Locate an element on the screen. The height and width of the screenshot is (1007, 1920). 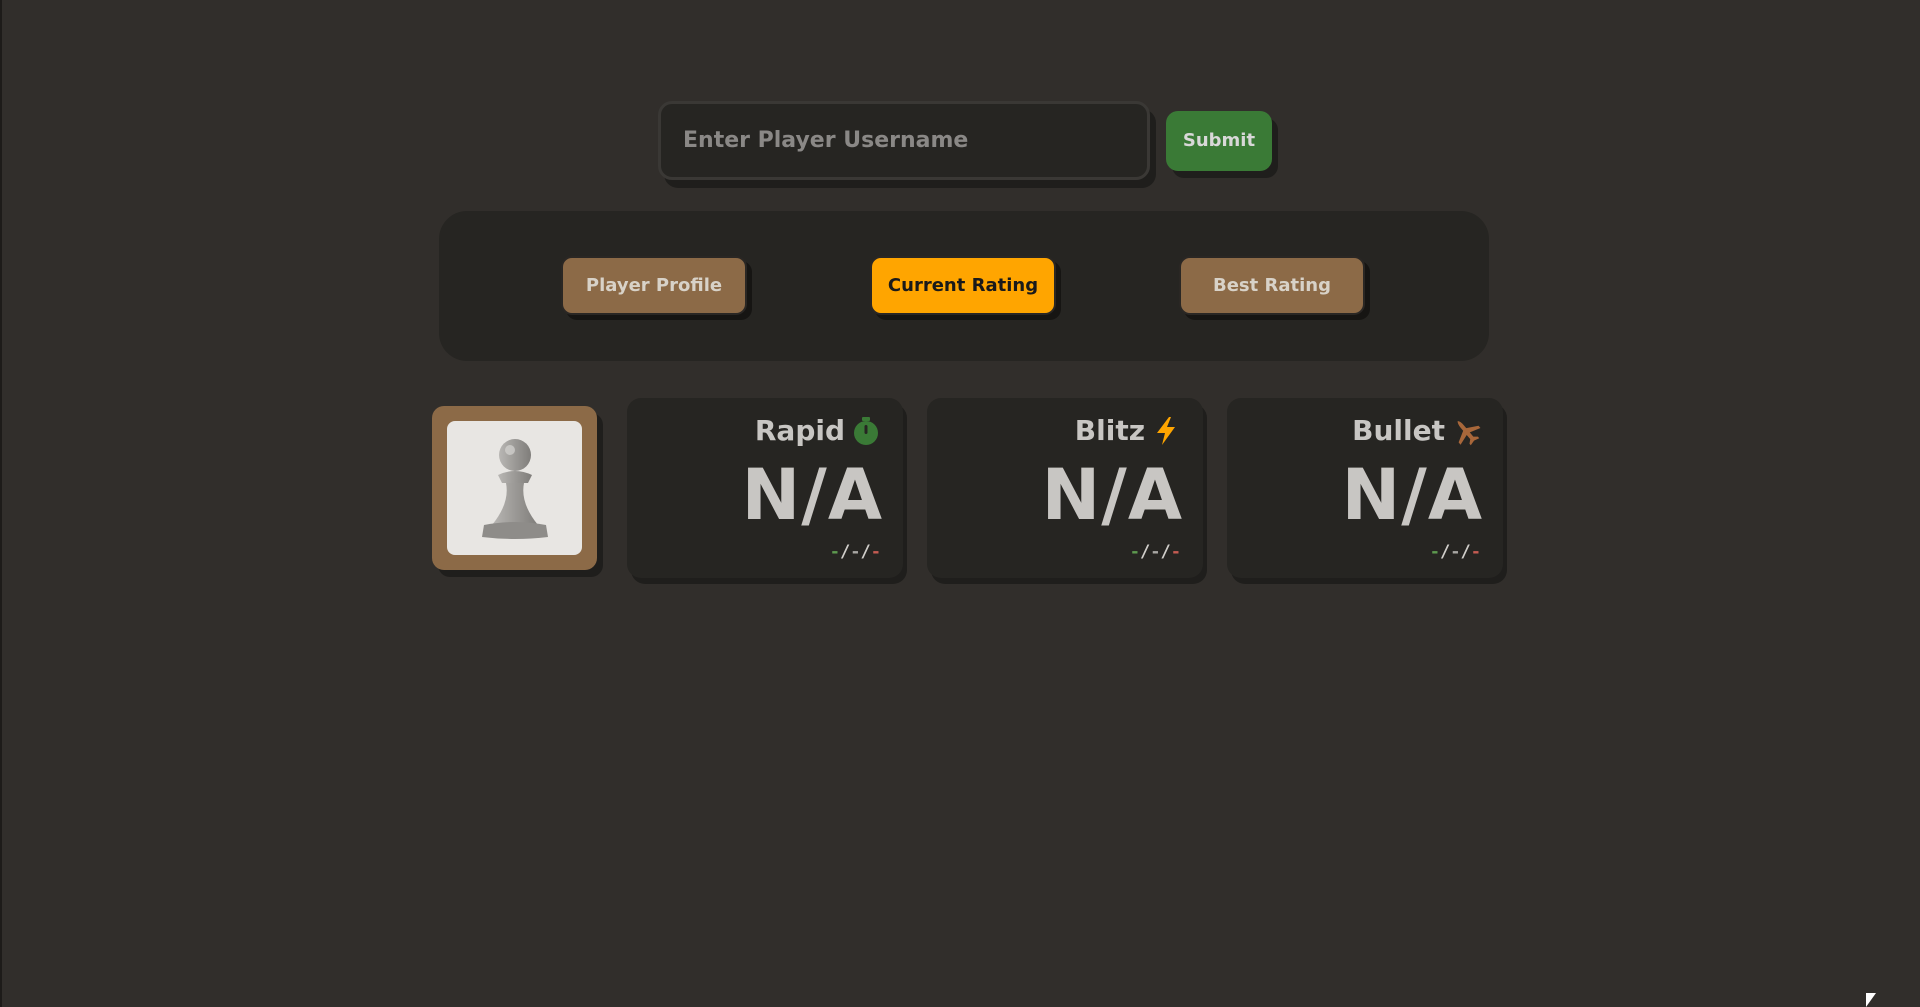
bullet-rating-card: Bullet N/A -/-/- is located at coordinates (1365, 488).